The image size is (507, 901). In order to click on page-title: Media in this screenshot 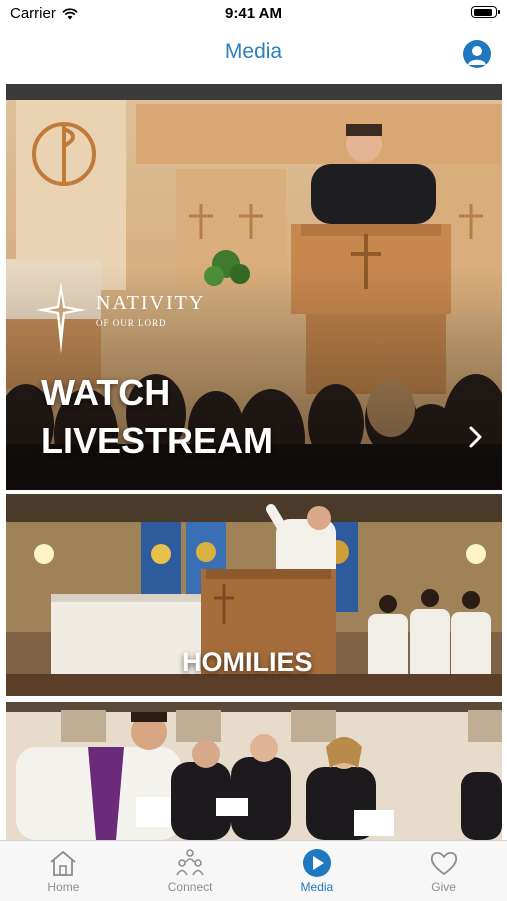, I will do `click(253, 51)`.